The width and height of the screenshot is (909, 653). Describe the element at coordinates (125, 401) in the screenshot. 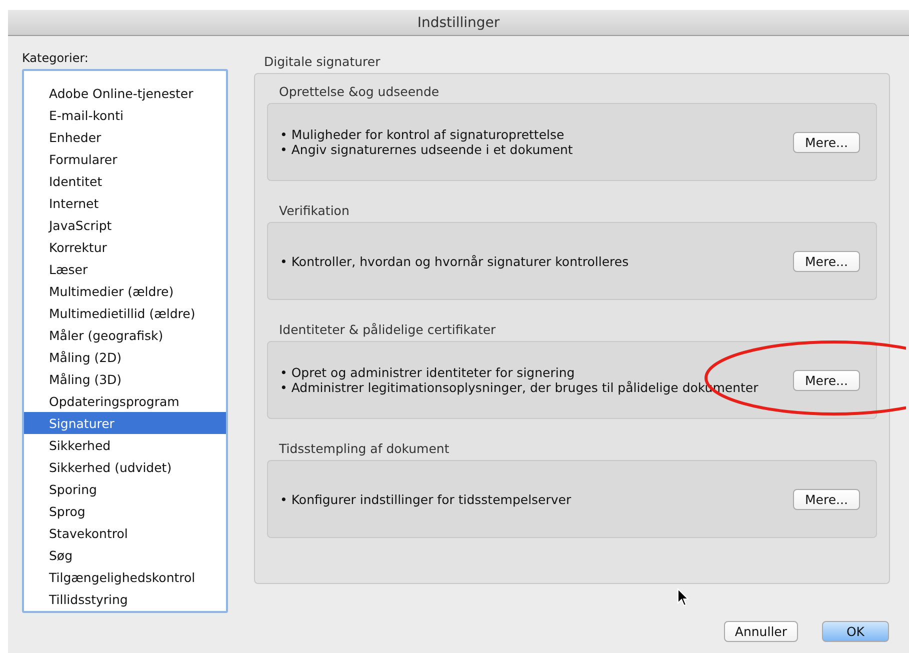

I see `category-item: Opdateringsprogram` at that location.